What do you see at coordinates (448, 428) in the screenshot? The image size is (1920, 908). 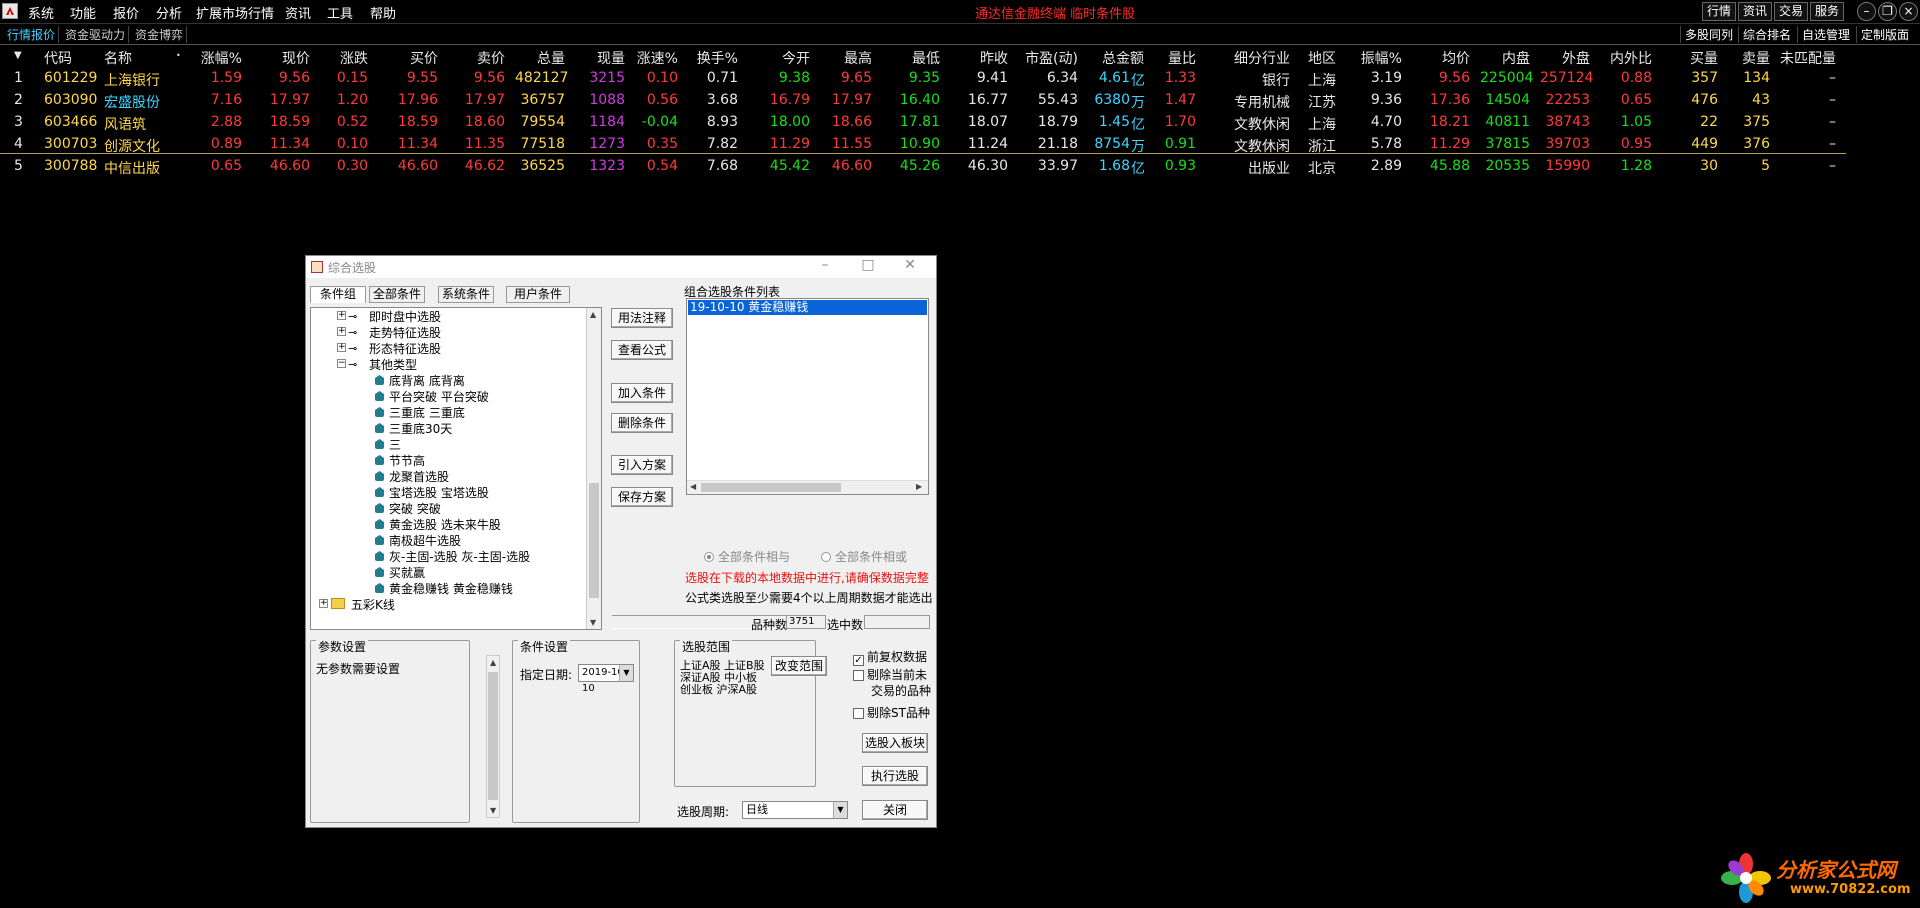 I see `tree-leaf: 三重底30天` at bounding box center [448, 428].